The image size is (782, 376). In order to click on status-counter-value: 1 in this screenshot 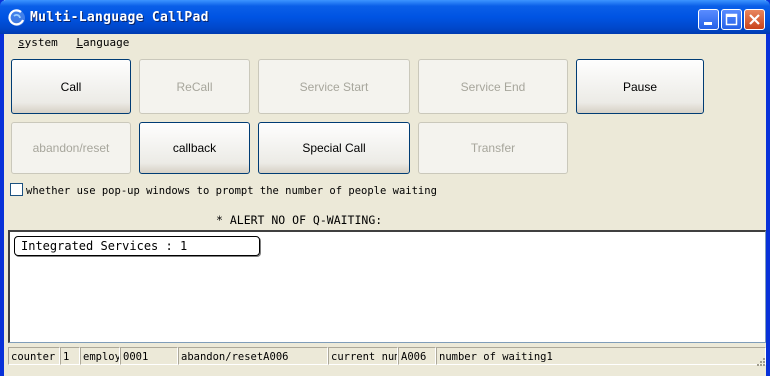, I will do `click(70, 356)`.